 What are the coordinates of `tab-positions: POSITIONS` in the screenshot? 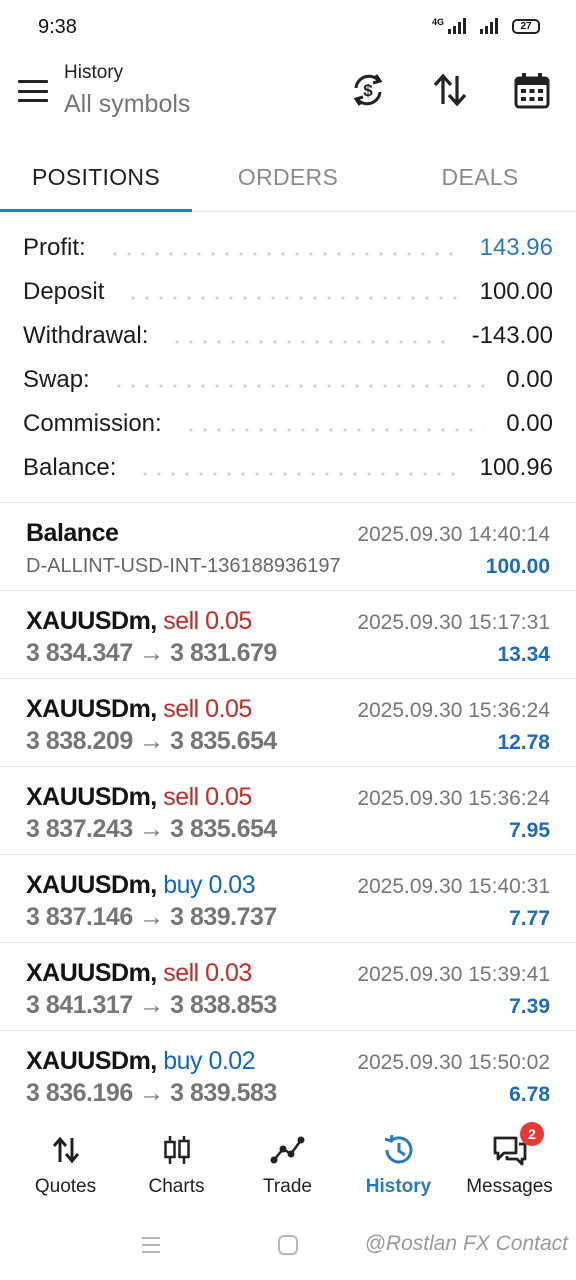 It's located at (96, 177).